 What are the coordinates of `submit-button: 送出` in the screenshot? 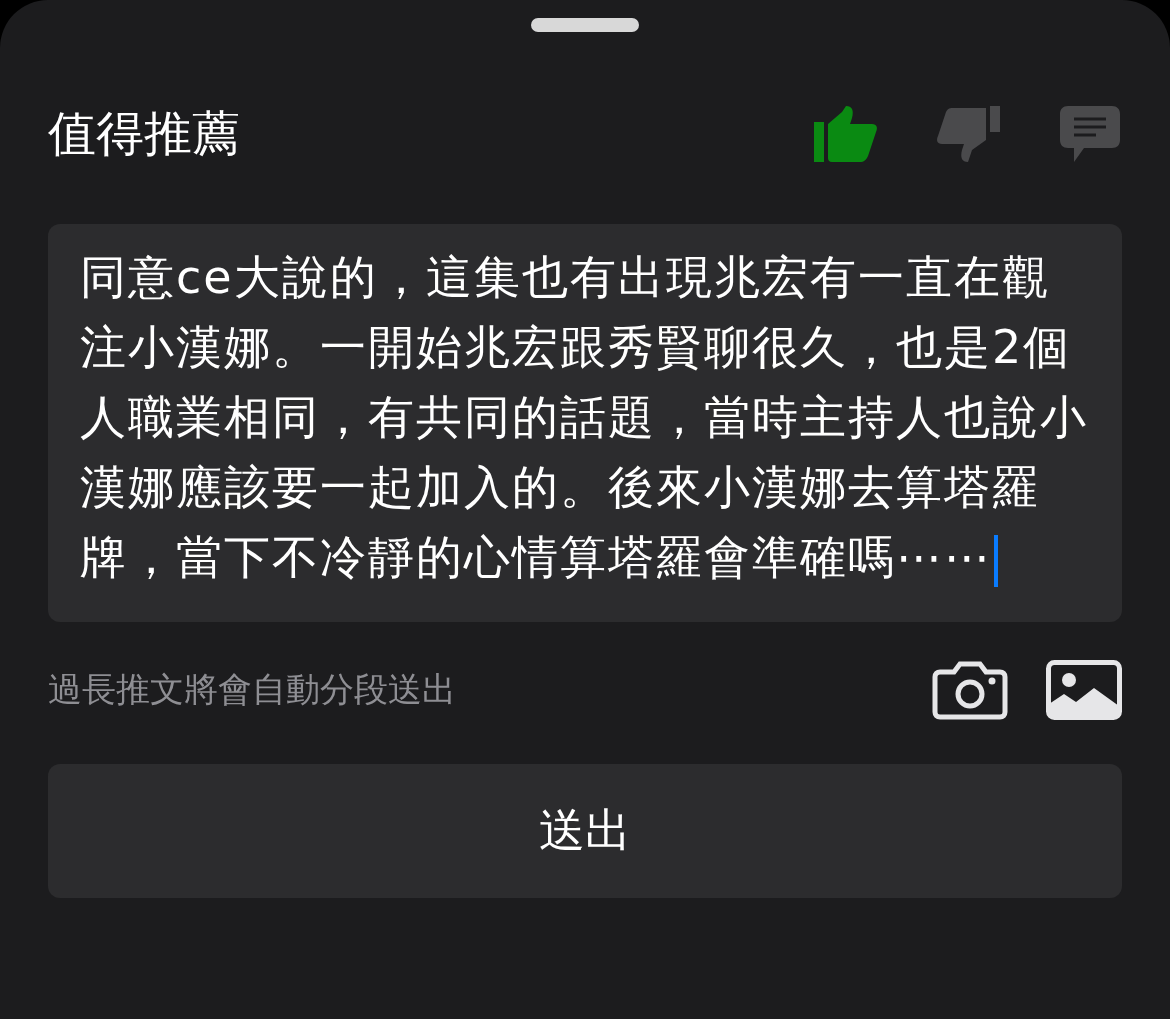 It's located at (585, 831).